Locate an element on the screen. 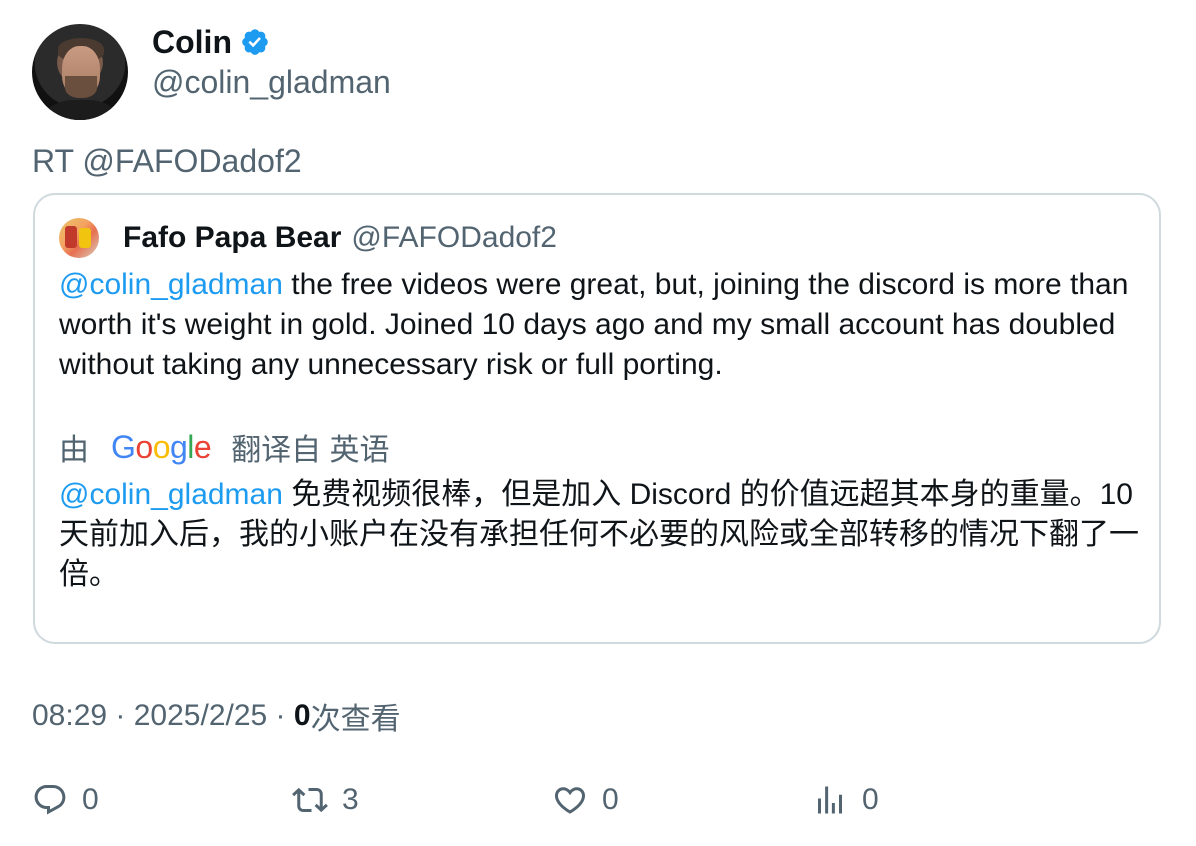  tweet-time: 08:29 is located at coordinates (69, 716).